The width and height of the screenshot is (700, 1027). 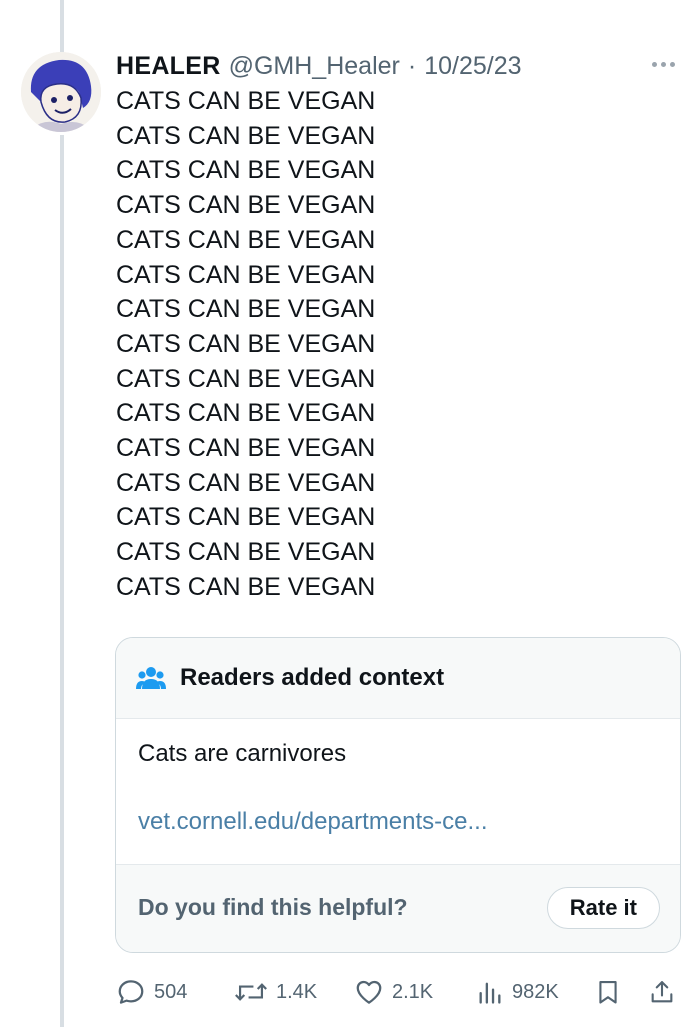 I want to click on avatar, so click(x=61, y=92).